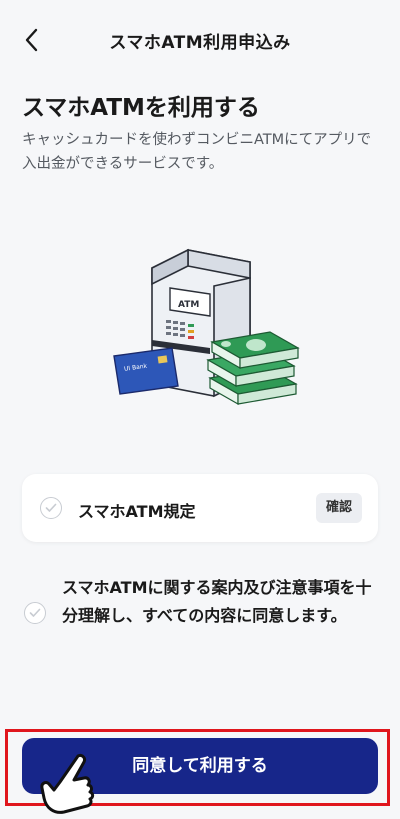  I want to click on header-title: スマホATM利用申込み, so click(200, 43).